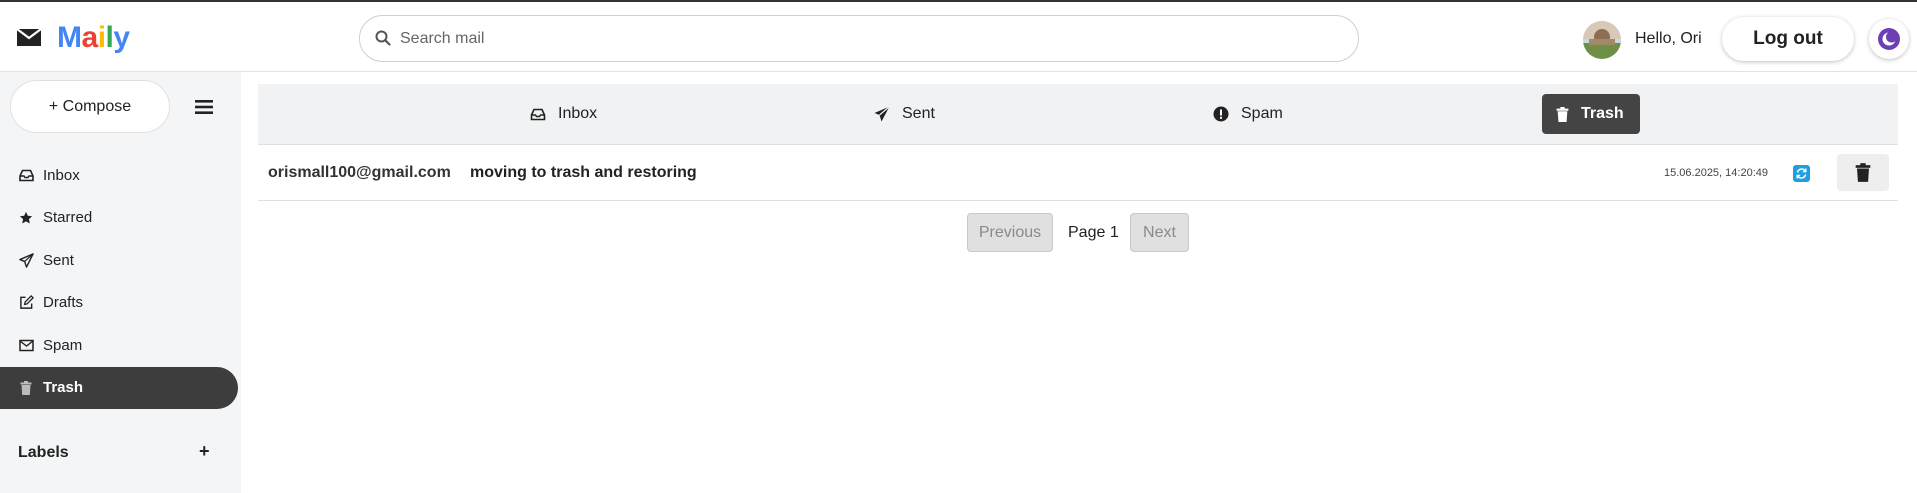  Describe the element at coordinates (383, 38) in the screenshot. I see `search-icon` at that location.